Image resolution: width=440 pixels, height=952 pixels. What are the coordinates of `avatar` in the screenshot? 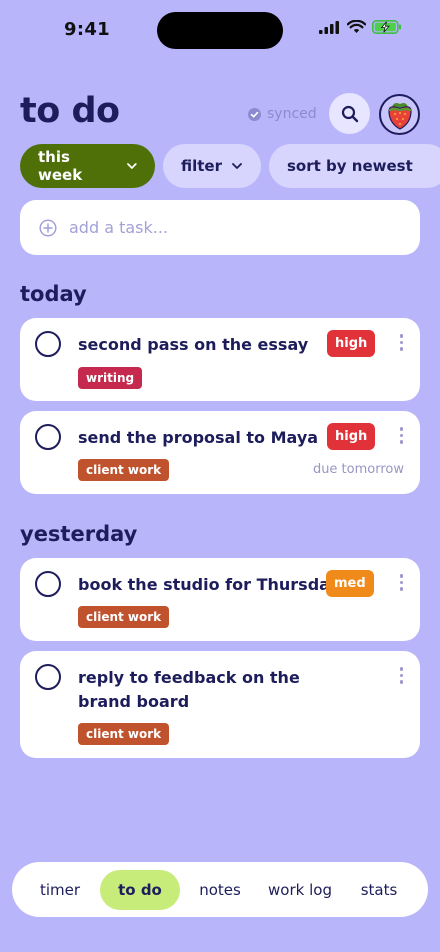 It's located at (399, 114).